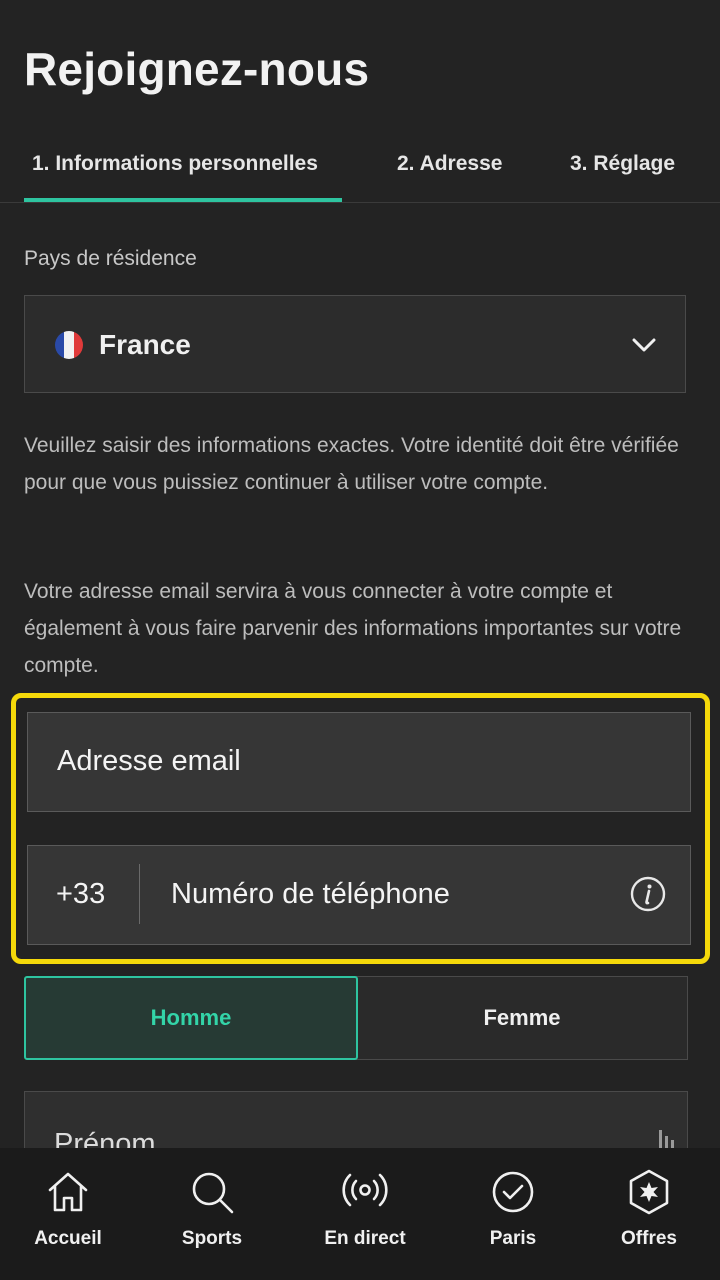 This screenshot has width=720, height=1280. Describe the element at coordinates (139, 894) in the screenshot. I see `phone-prefix-divider` at that location.